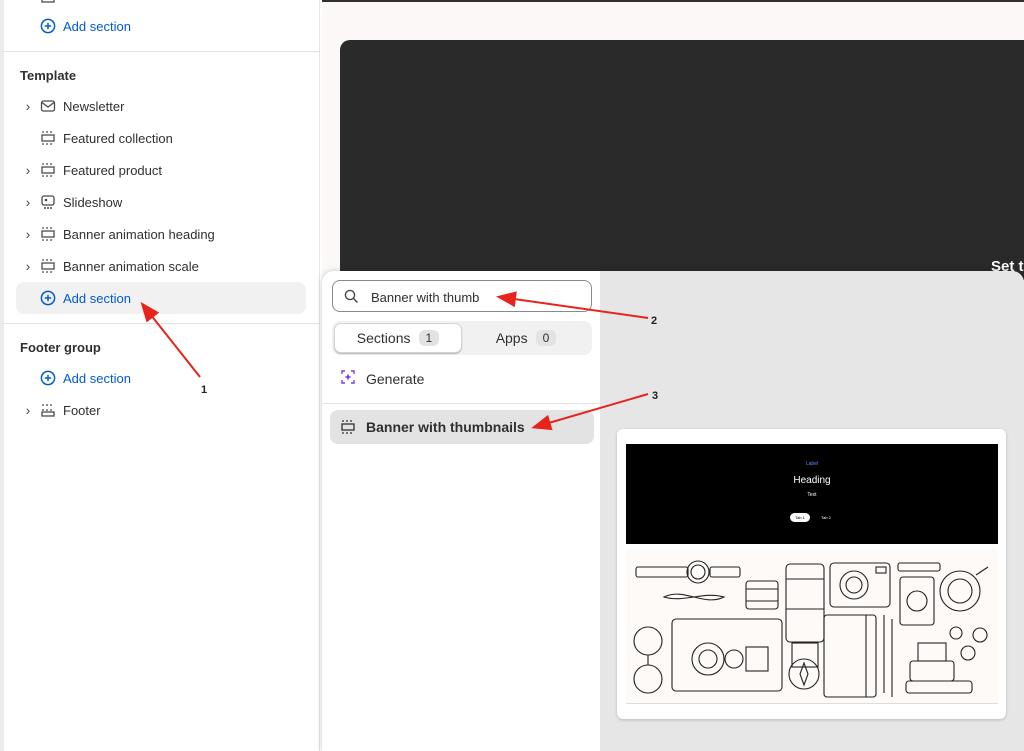  What do you see at coordinates (139, 234) in the screenshot?
I see `sidebar-item-label: Banner animation heading` at bounding box center [139, 234].